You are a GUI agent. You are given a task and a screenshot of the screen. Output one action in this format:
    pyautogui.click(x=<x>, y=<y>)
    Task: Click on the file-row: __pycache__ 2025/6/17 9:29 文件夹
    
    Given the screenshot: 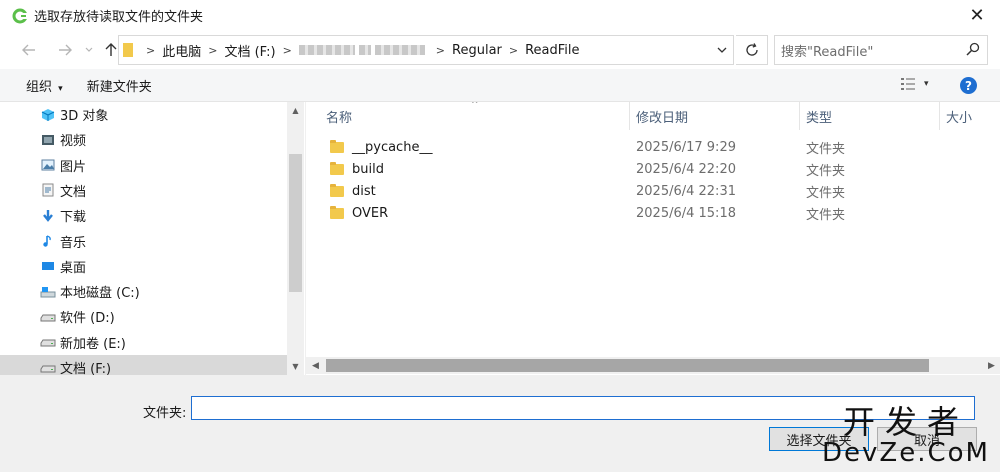 What is the action you would take?
    pyautogui.click(x=653, y=147)
    